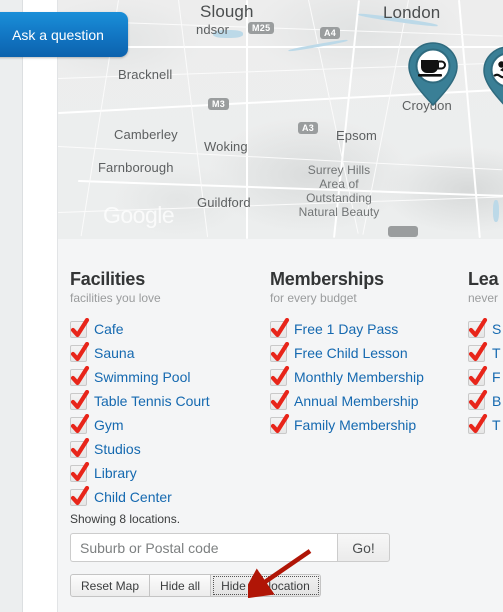 This screenshot has height=612, width=503. What do you see at coordinates (356, 401) in the screenshot?
I see `list-item-label: Annual Membership` at bounding box center [356, 401].